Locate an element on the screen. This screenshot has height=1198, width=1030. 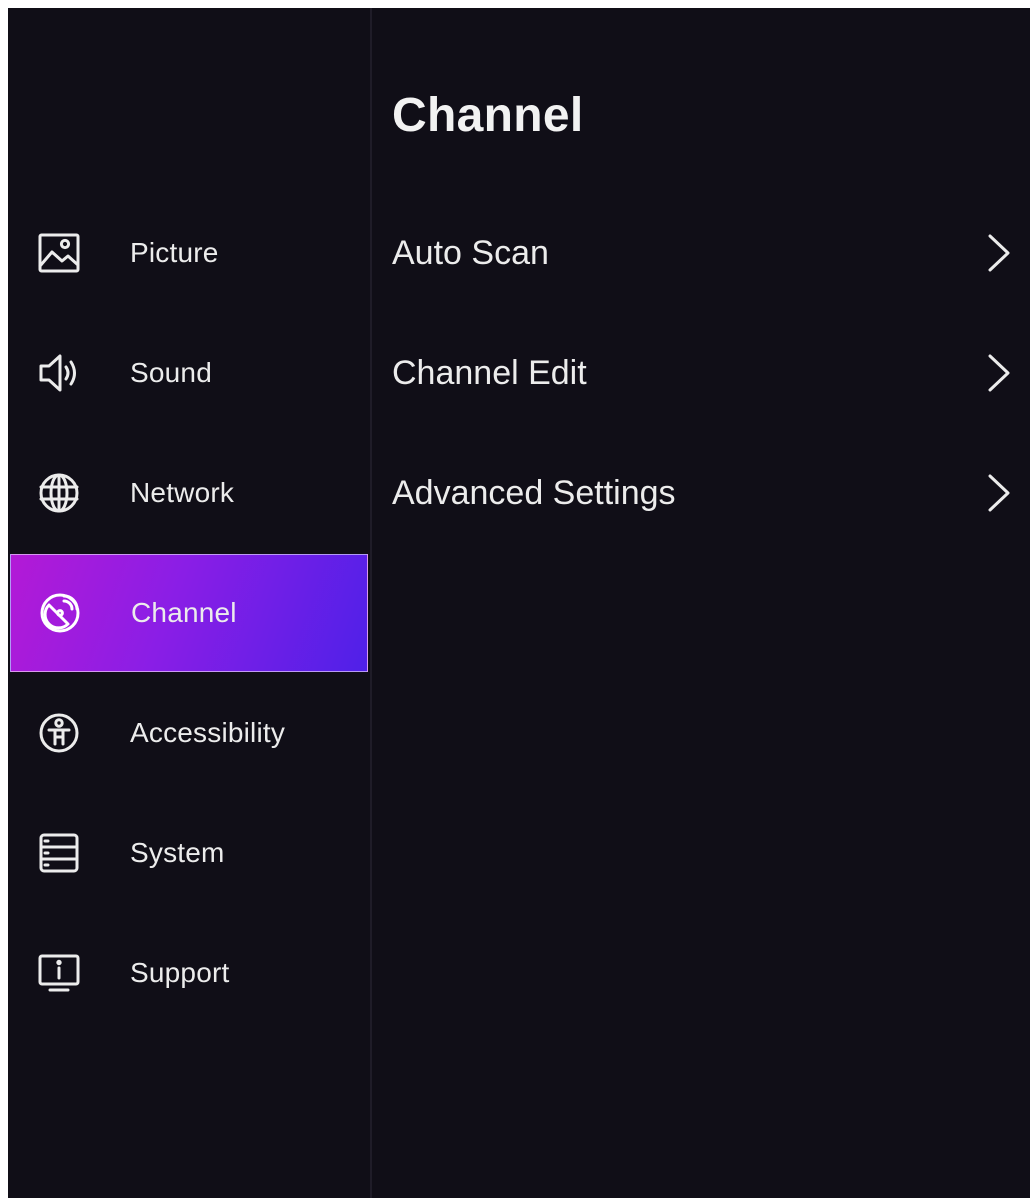
sidebar-item-system: System is located at coordinates (189, 853).